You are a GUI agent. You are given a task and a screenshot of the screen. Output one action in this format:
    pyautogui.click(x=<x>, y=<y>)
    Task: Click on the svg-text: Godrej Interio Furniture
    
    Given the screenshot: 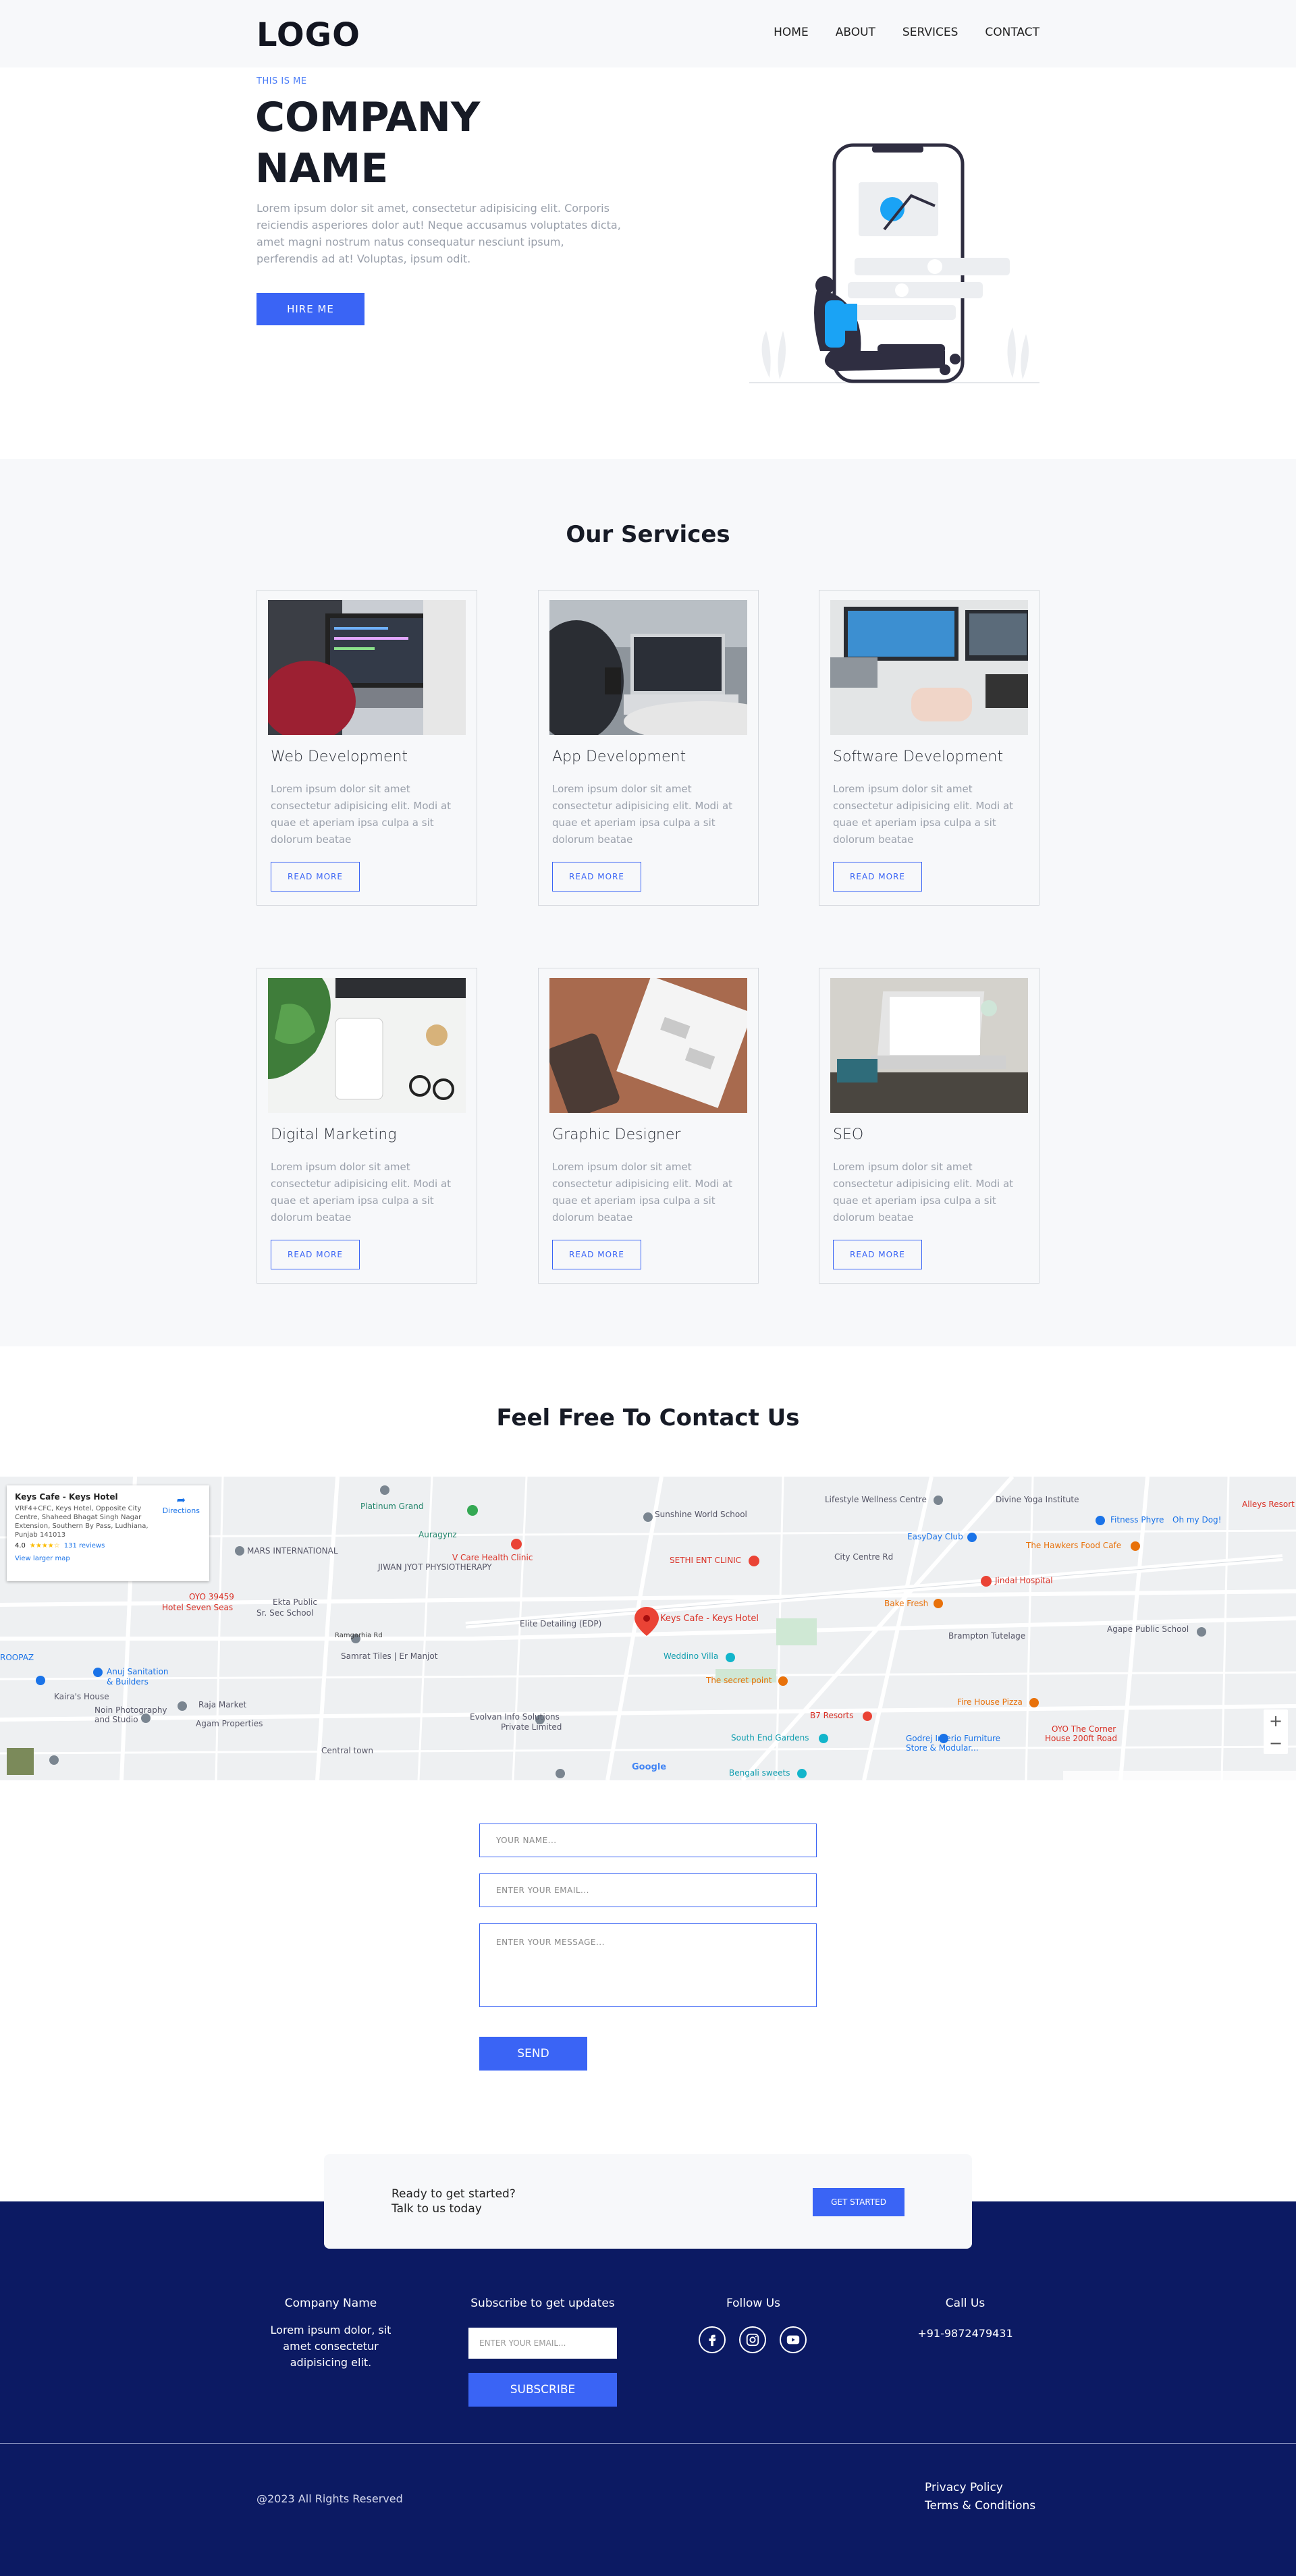 What is the action you would take?
    pyautogui.click(x=953, y=1739)
    